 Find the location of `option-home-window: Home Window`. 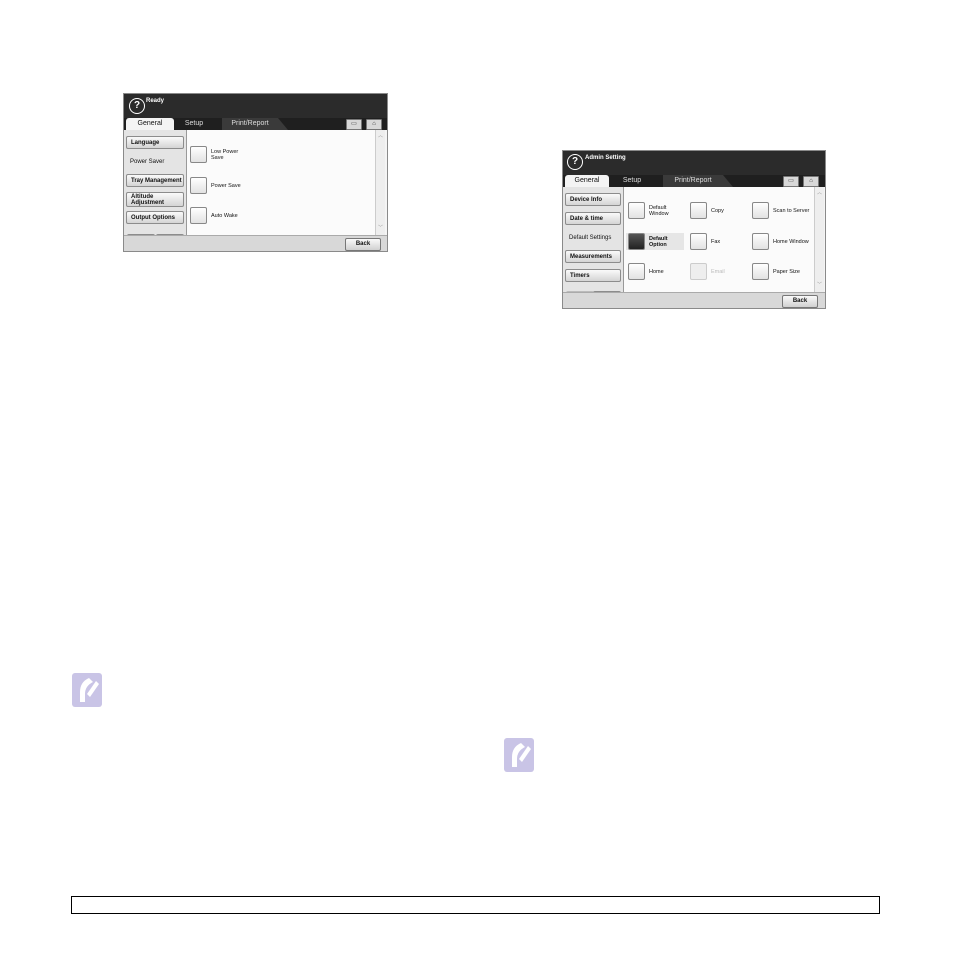

option-home-window: Home Window is located at coordinates (780, 241).